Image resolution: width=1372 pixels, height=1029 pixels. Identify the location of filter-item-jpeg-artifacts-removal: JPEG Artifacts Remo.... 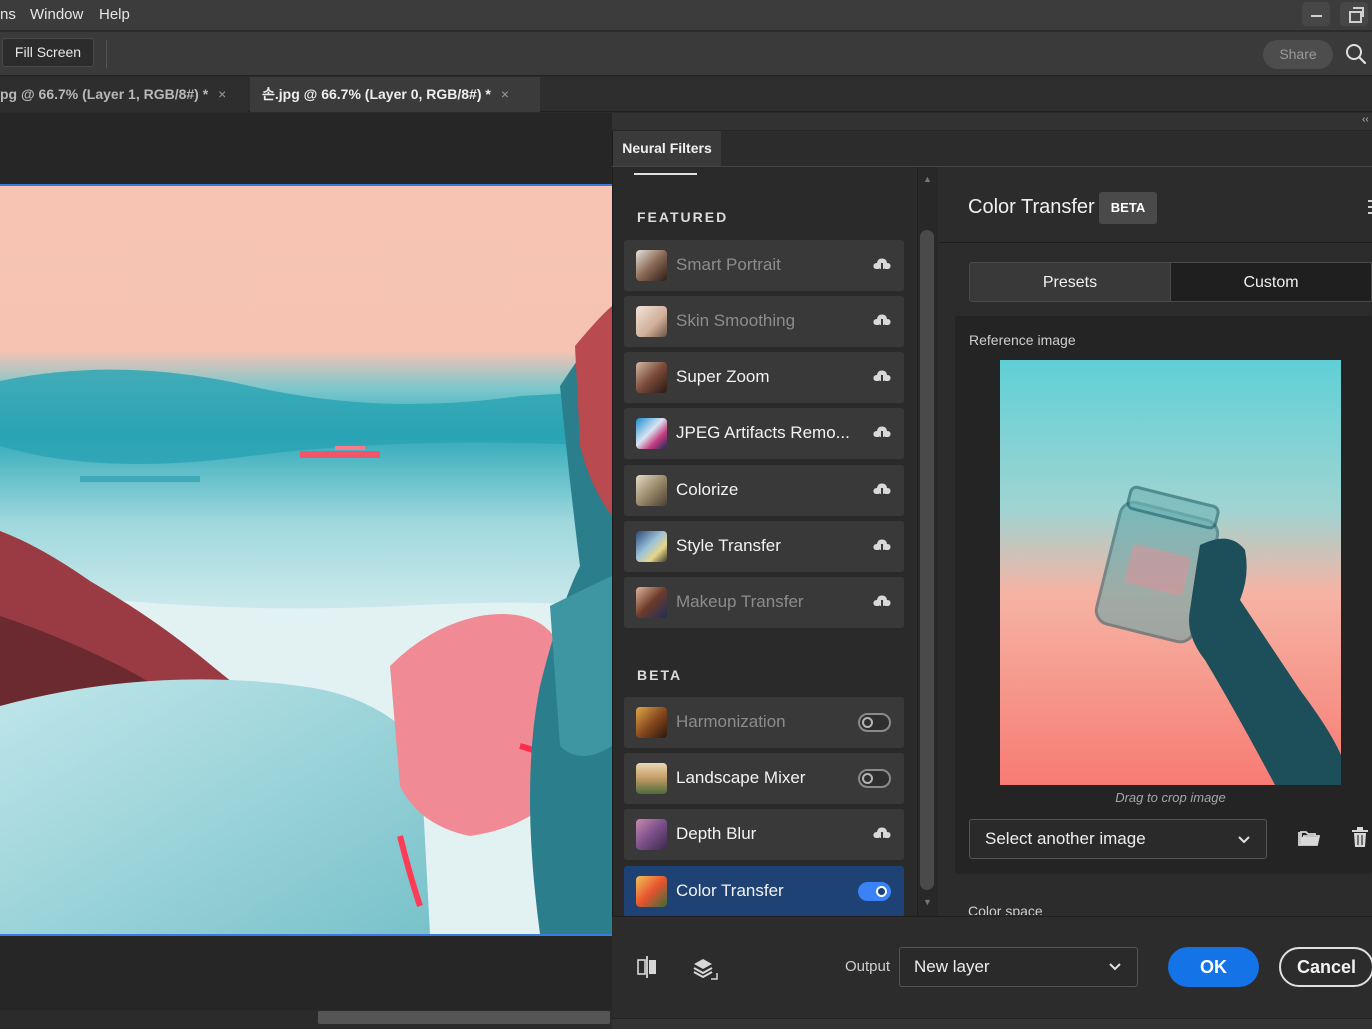
(764, 433).